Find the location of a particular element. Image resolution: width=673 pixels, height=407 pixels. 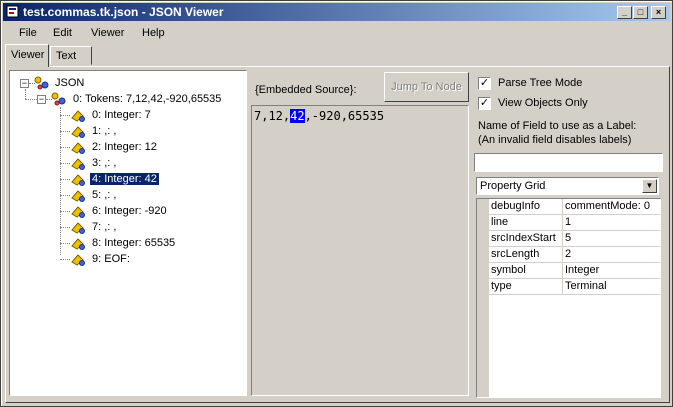

label-field-caption: Name of Field to use as a Label: is located at coordinates (557, 126).